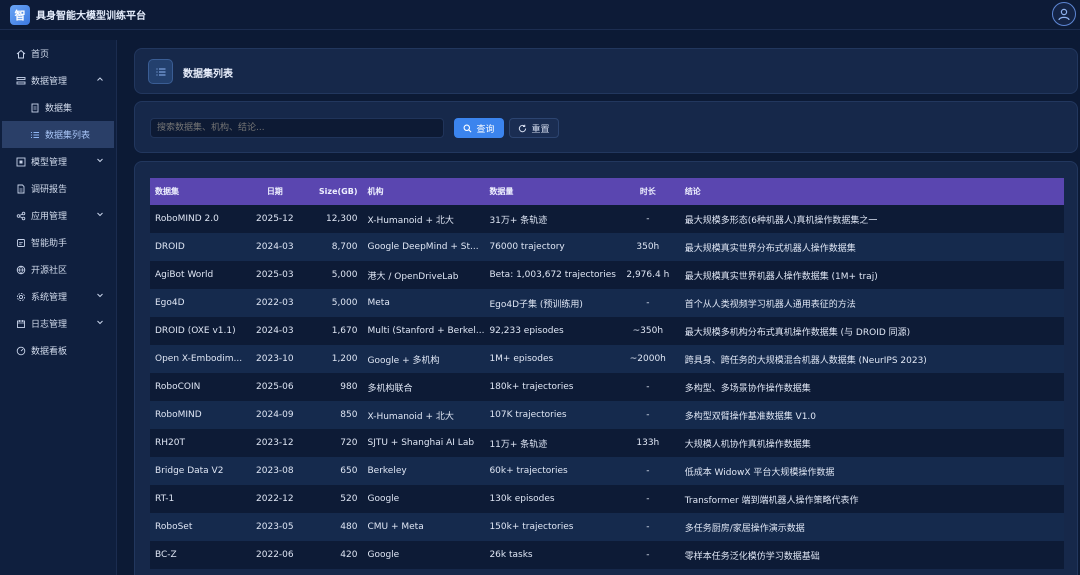 Image resolution: width=1080 pixels, height=575 pixels. I want to click on sidebar-item-data-management: 数据管理, so click(58, 80).